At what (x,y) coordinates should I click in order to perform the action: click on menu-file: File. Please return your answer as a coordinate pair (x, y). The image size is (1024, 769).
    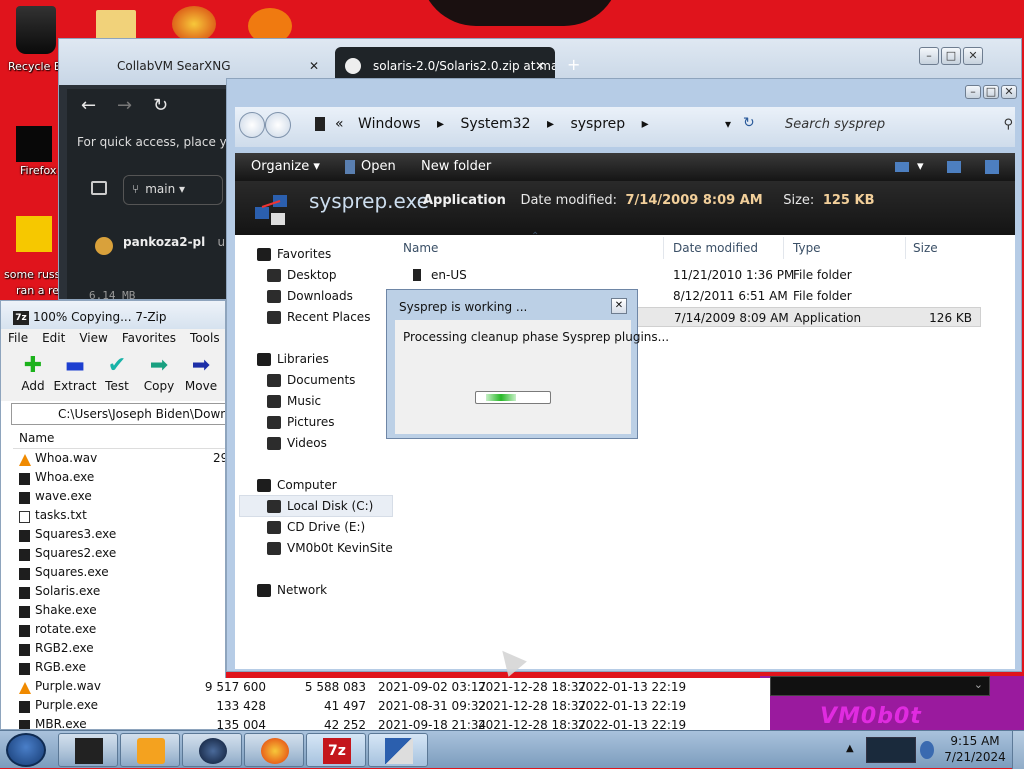
    Looking at the image, I should click on (18, 338).